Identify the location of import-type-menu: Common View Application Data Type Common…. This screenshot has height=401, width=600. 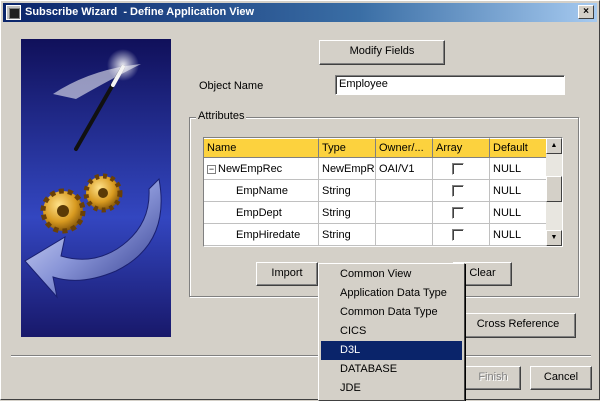
(391, 332).